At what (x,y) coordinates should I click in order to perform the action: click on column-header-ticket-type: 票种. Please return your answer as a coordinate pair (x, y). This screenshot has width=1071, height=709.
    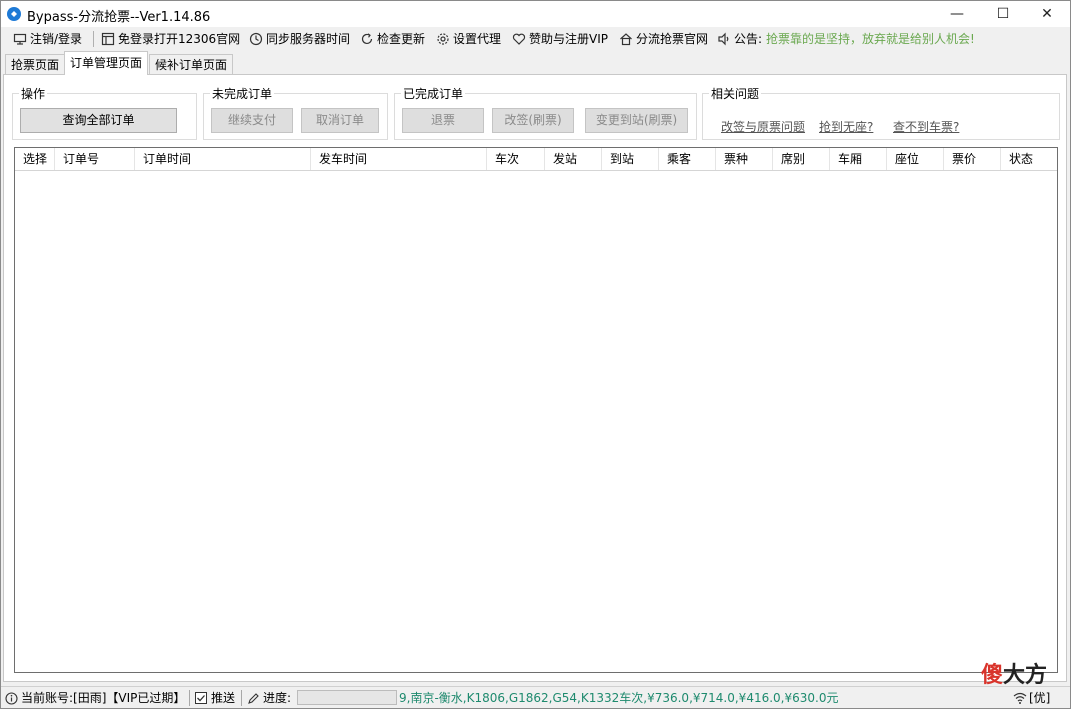
    Looking at the image, I should click on (744, 159).